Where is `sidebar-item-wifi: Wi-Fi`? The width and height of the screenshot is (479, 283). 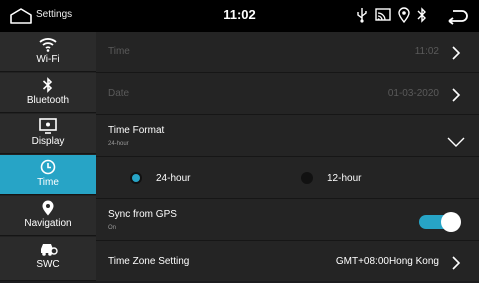 sidebar-item-wifi: Wi-Fi is located at coordinates (48, 52).